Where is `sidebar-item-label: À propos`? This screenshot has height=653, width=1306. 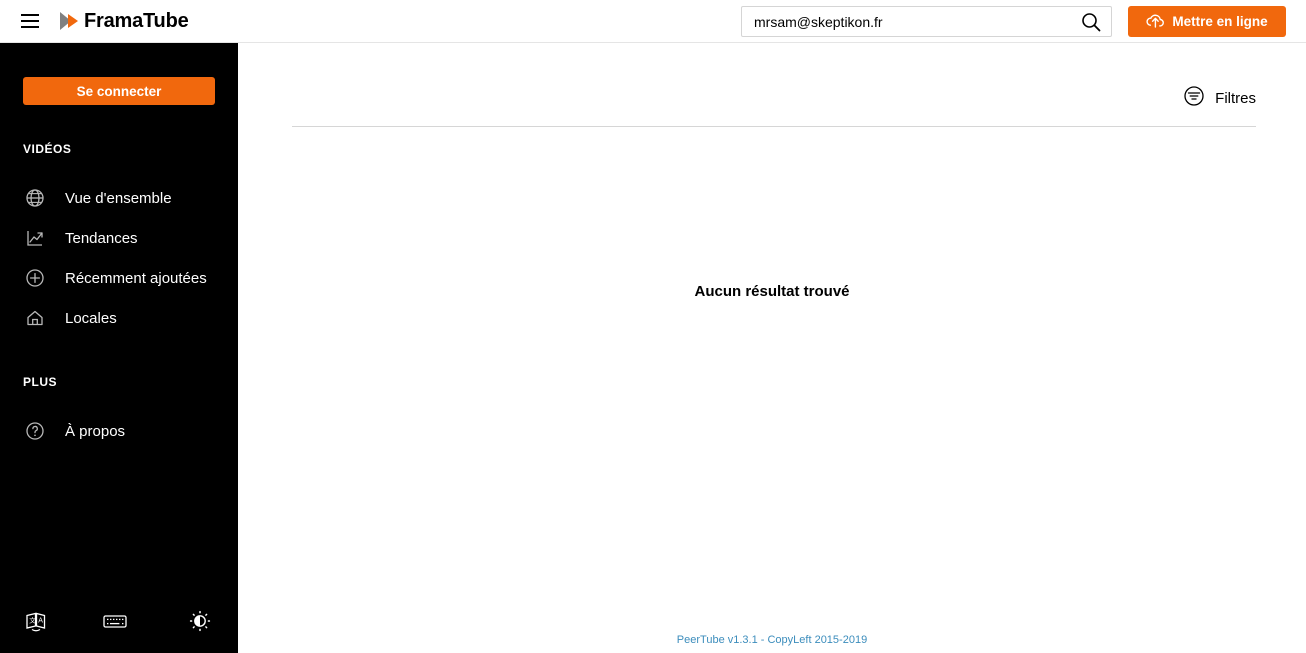 sidebar-item-label: À propos is located at coordinates (95, 431).